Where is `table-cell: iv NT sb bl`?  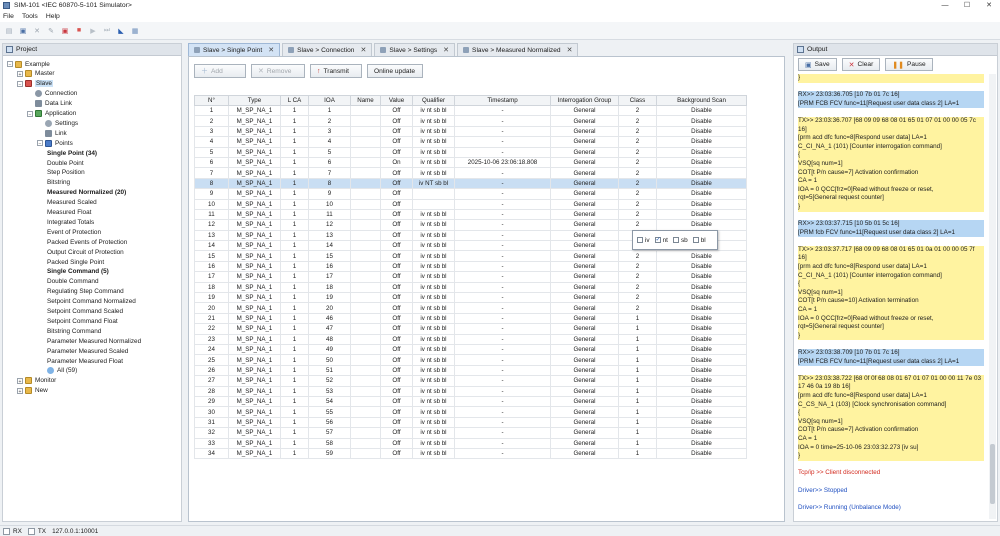 table-cell: iv NT sb bl is located at coordinates (433, 183).